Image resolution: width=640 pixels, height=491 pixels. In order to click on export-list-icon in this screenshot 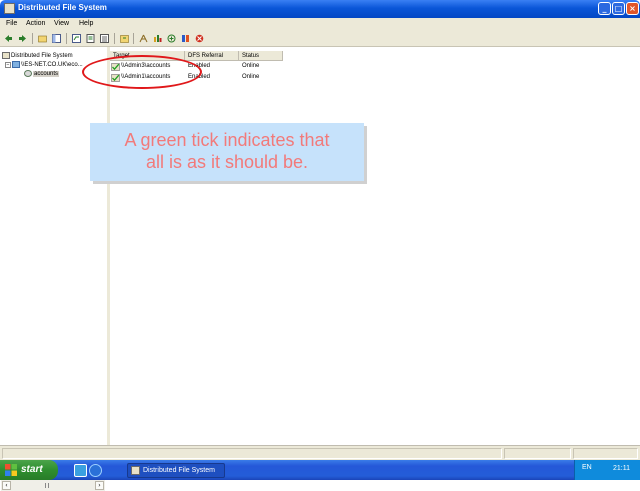, I will do `click(104, 38)`.